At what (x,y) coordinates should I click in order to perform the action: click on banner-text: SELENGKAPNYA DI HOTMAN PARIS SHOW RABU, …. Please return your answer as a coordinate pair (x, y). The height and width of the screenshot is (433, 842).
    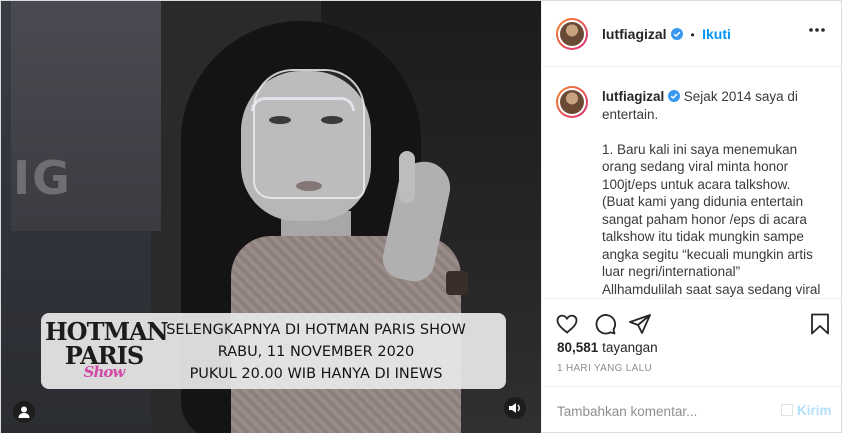
    Looking at the image, I should click on (316, 352).